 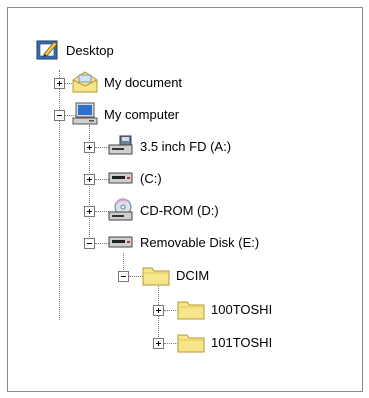 I want to click on collapse-dcim, so click(x=123, y=276).